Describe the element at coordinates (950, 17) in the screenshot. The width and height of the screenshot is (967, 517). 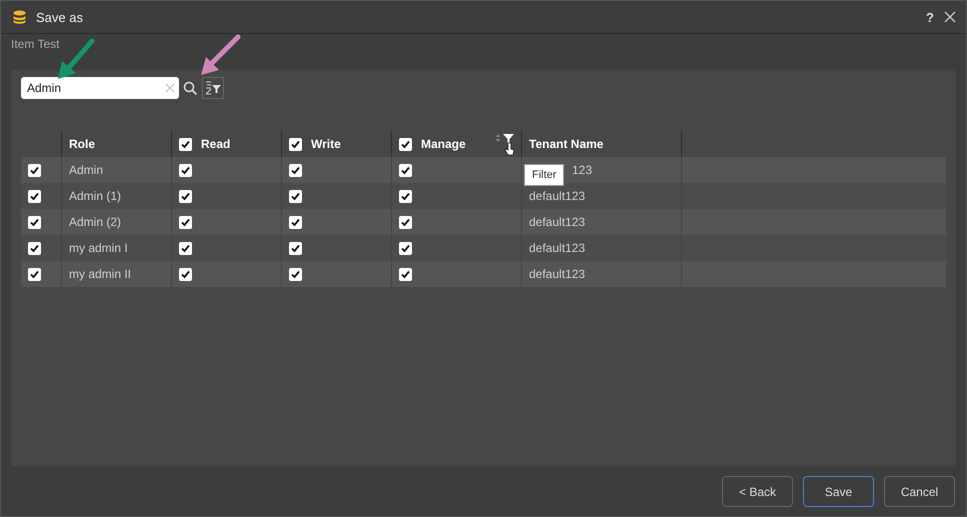
I see `close-icon` at that location.